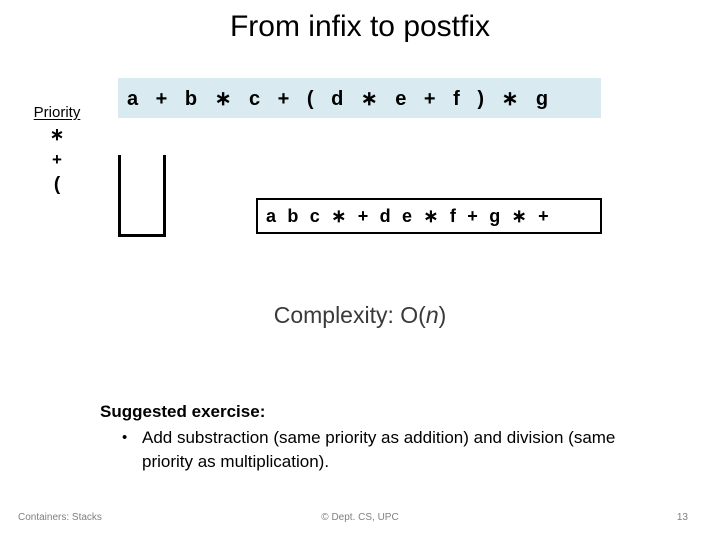 Image resolution: width=720 pixels, height=540 pixels. What do you see at coordinates (442, 315) in the screenshot?
I see `complexity-suffix: )` at bounding box center [442, 315].